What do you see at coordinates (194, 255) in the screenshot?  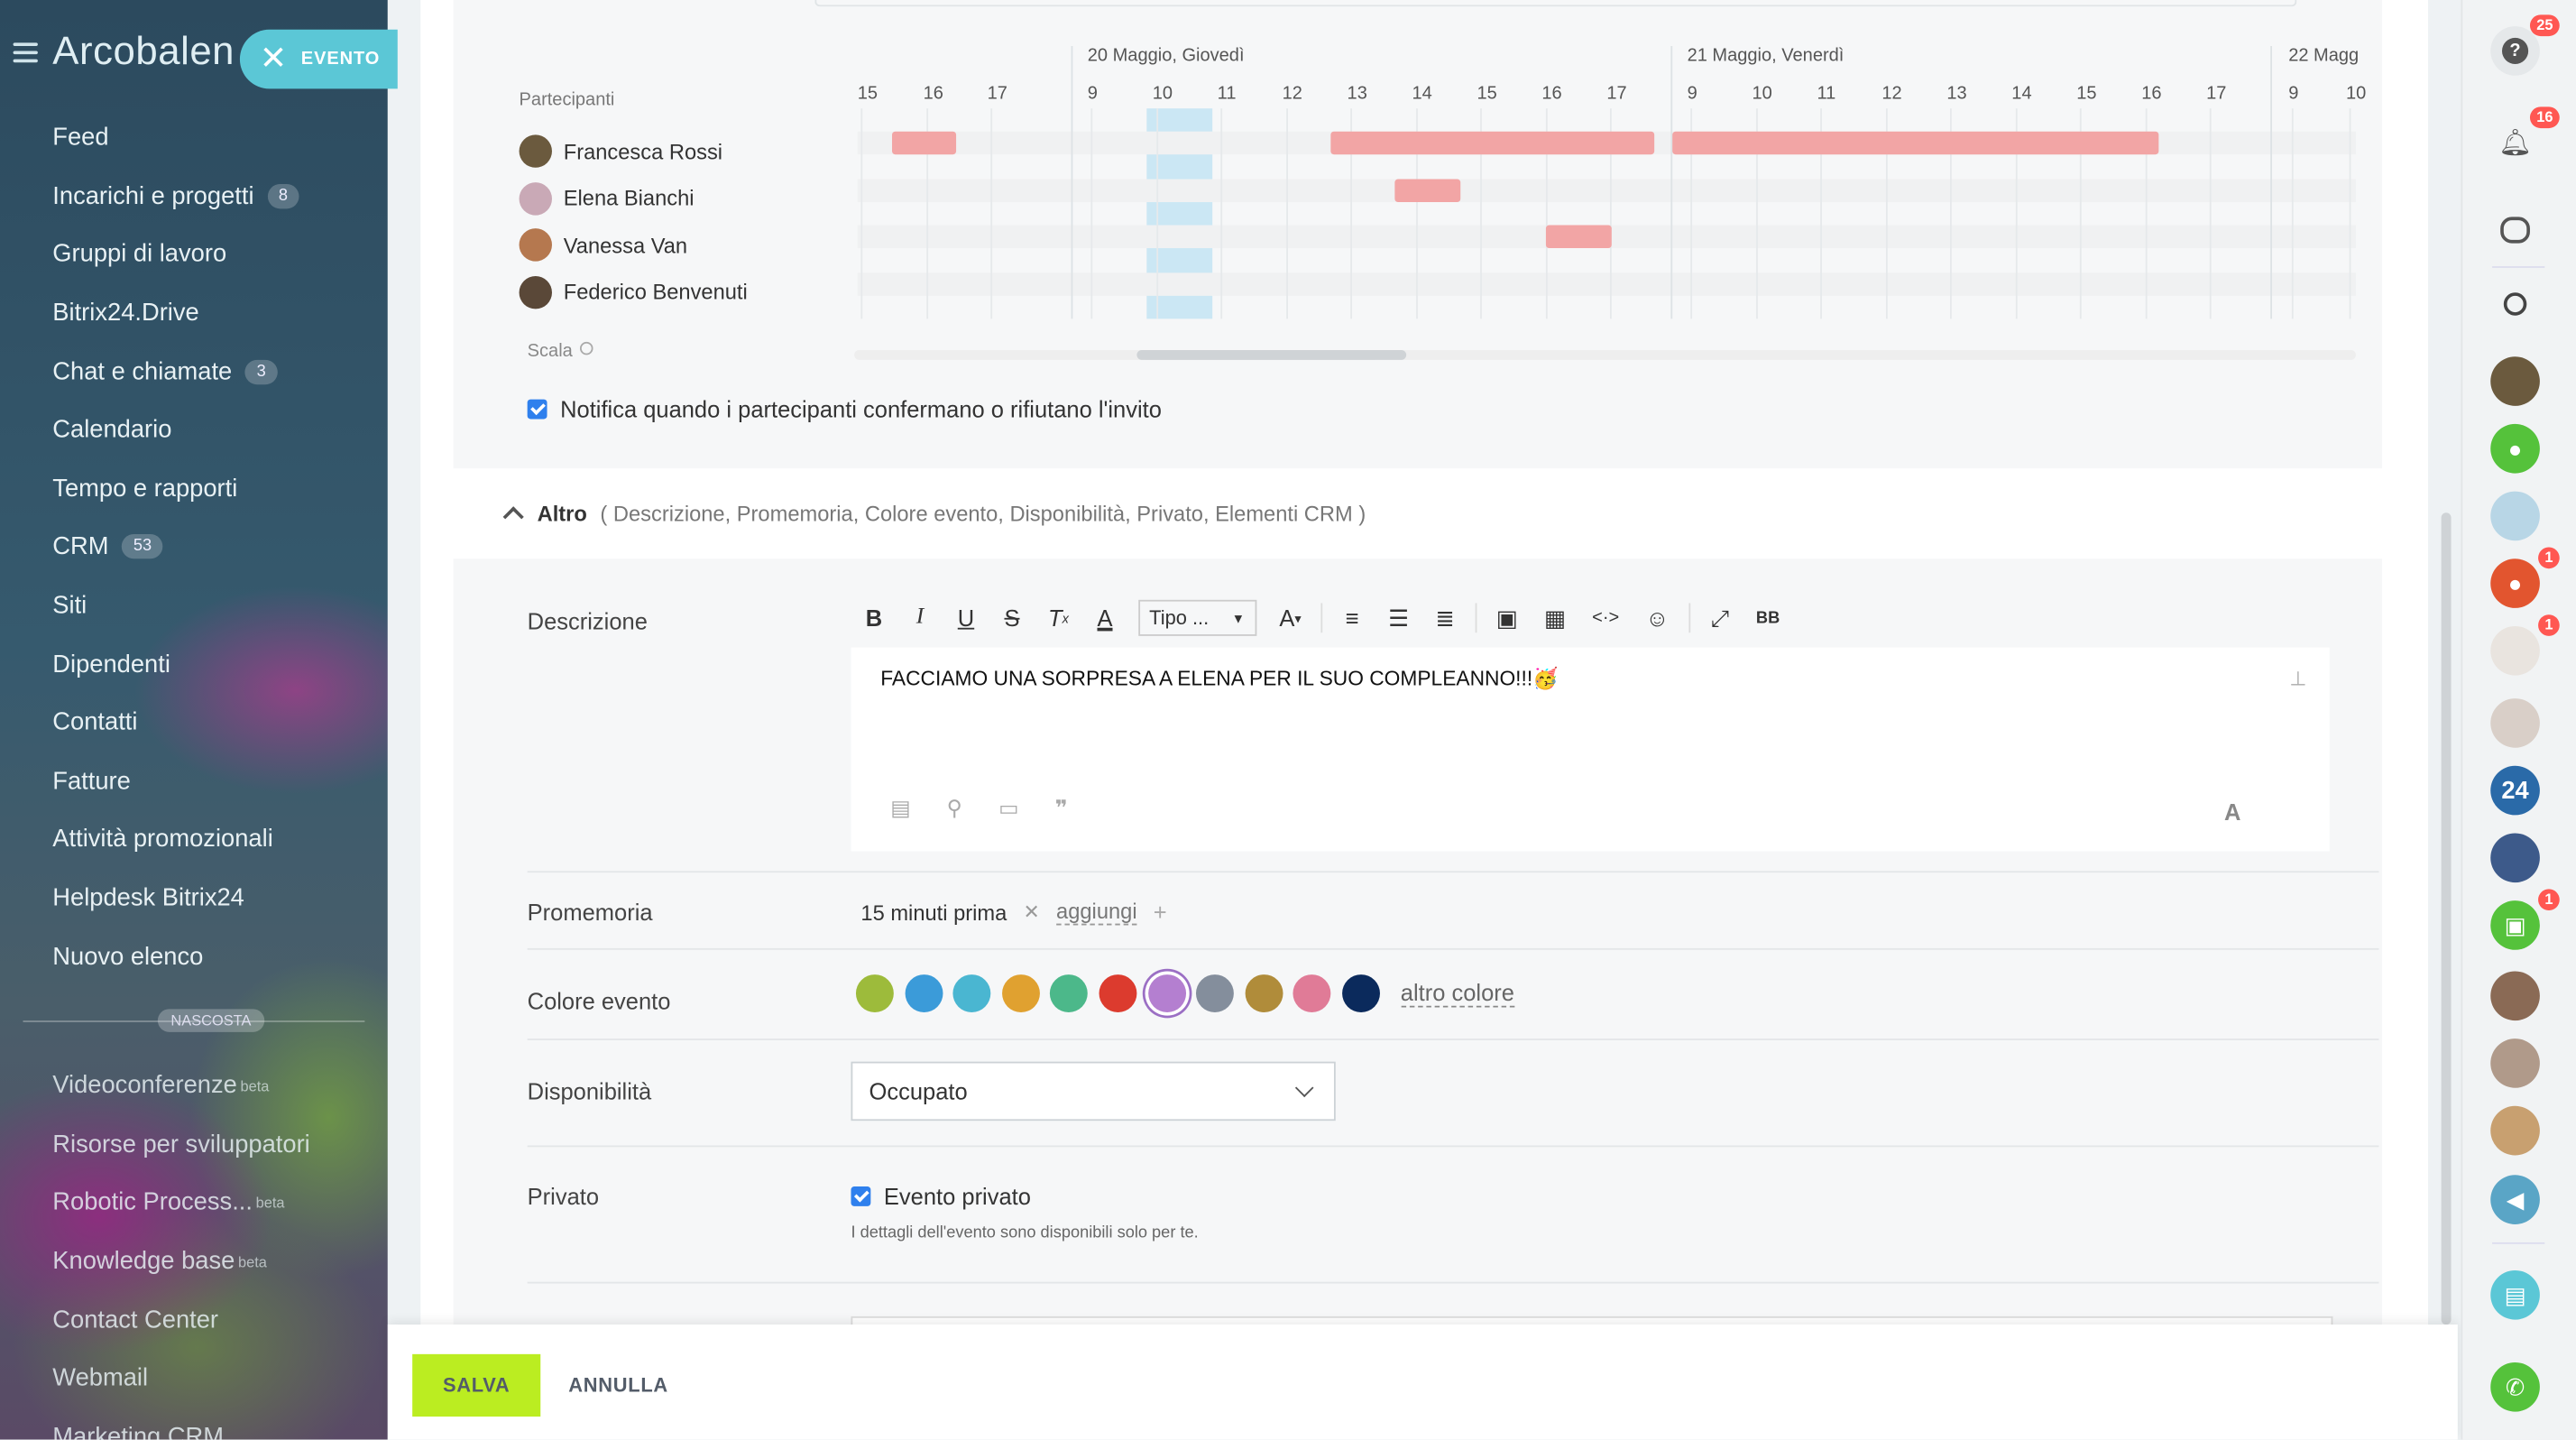 I see `sidebar-item: Gruppi di lavoro` at bounding box center [194, 255].